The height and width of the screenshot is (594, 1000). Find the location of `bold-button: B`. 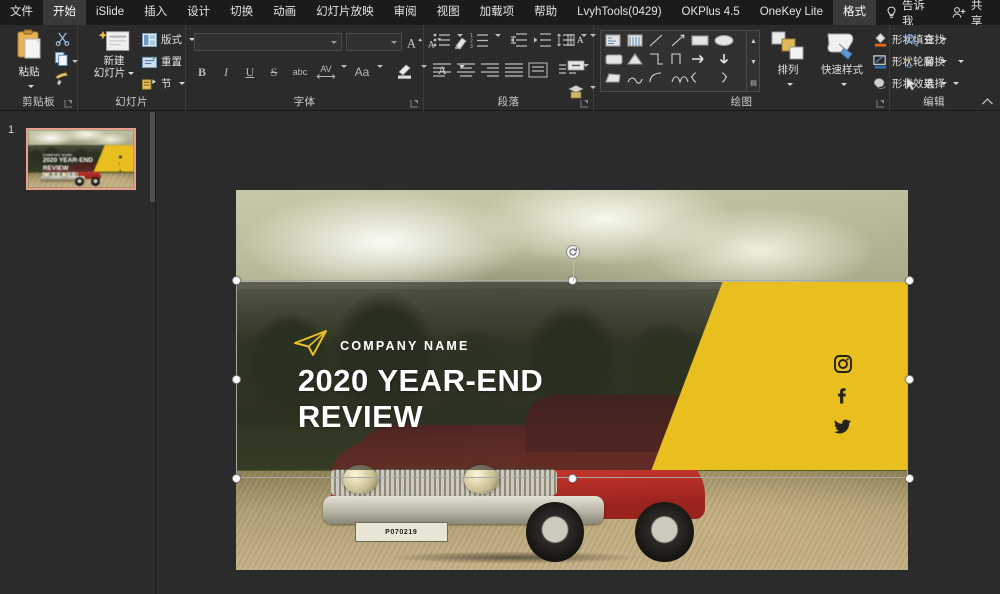

bold-button: B is located at coordinates (202, 72).